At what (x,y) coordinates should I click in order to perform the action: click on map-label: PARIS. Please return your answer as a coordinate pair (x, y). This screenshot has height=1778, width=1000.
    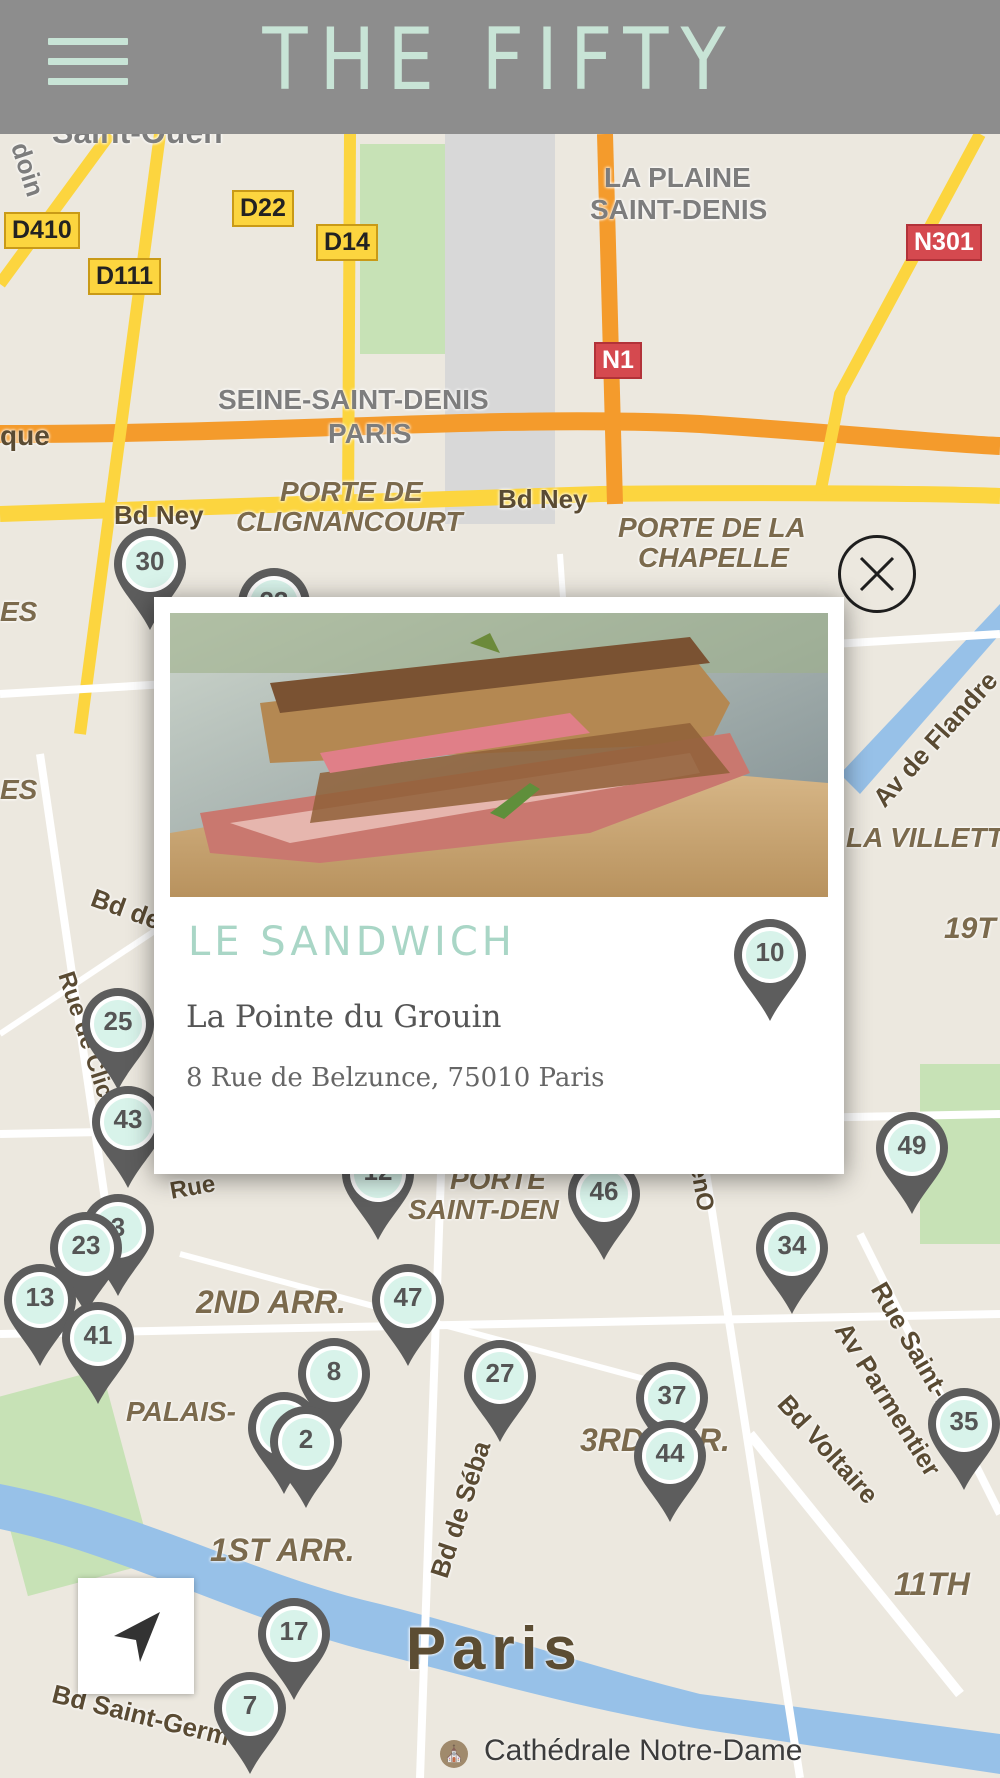
    Looking at the image, I should click on (370, 433).